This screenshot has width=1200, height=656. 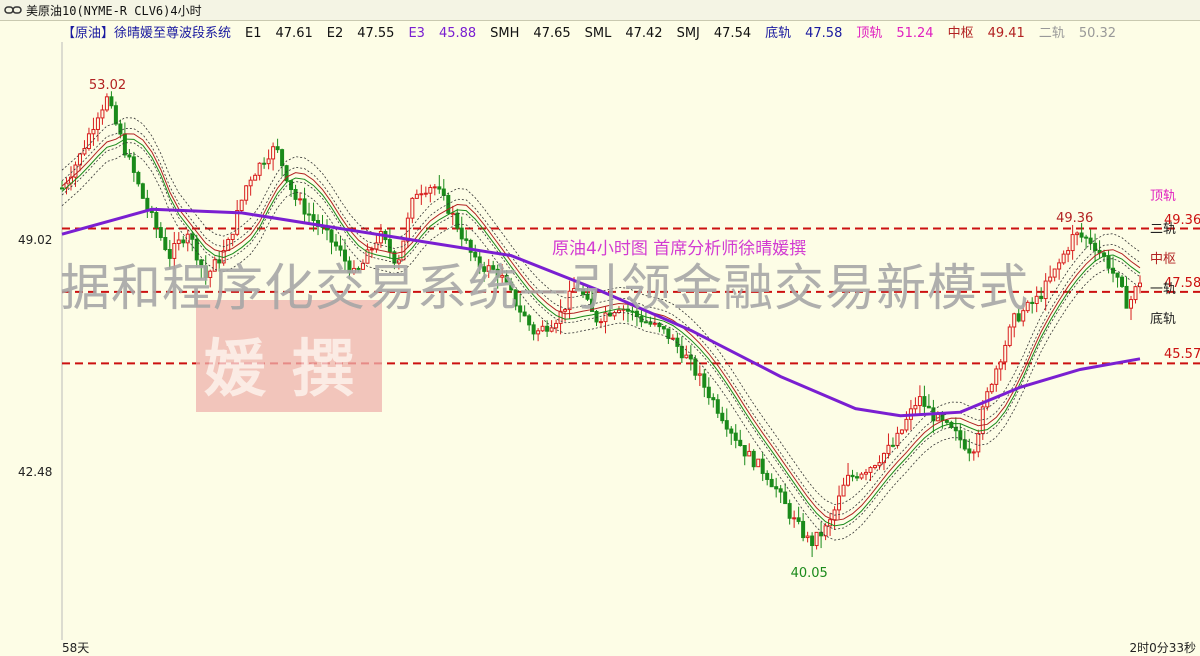 What do you see at coordinates (1163, 229) in the screenshot?
I see `rail-label: 二轨` at bounding box center [1163, 229].